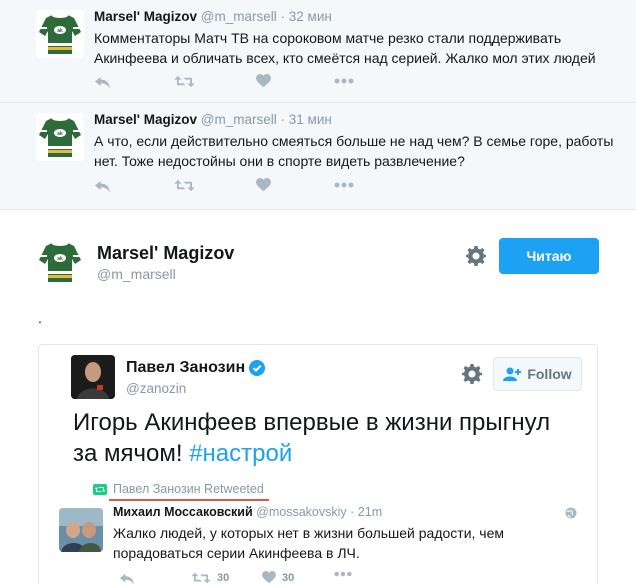 Image resolution: width=636 pixels, height=584 pixels. What do you see at coordinates (549, 374) in the screenshot?
I see `follow-label: Follow` at bounding box center [549, 374].